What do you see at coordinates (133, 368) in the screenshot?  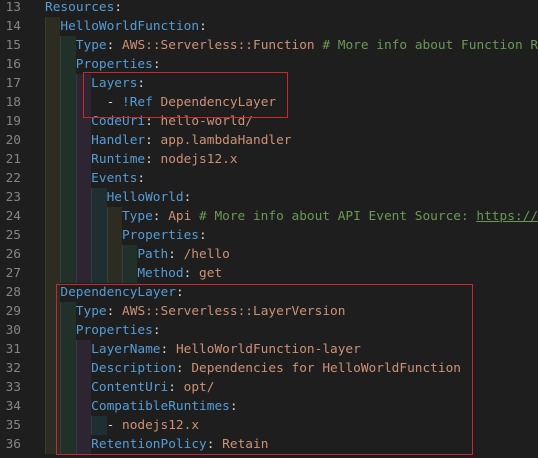 I see `yaml-key: Description` at bounding box center [133, 368].